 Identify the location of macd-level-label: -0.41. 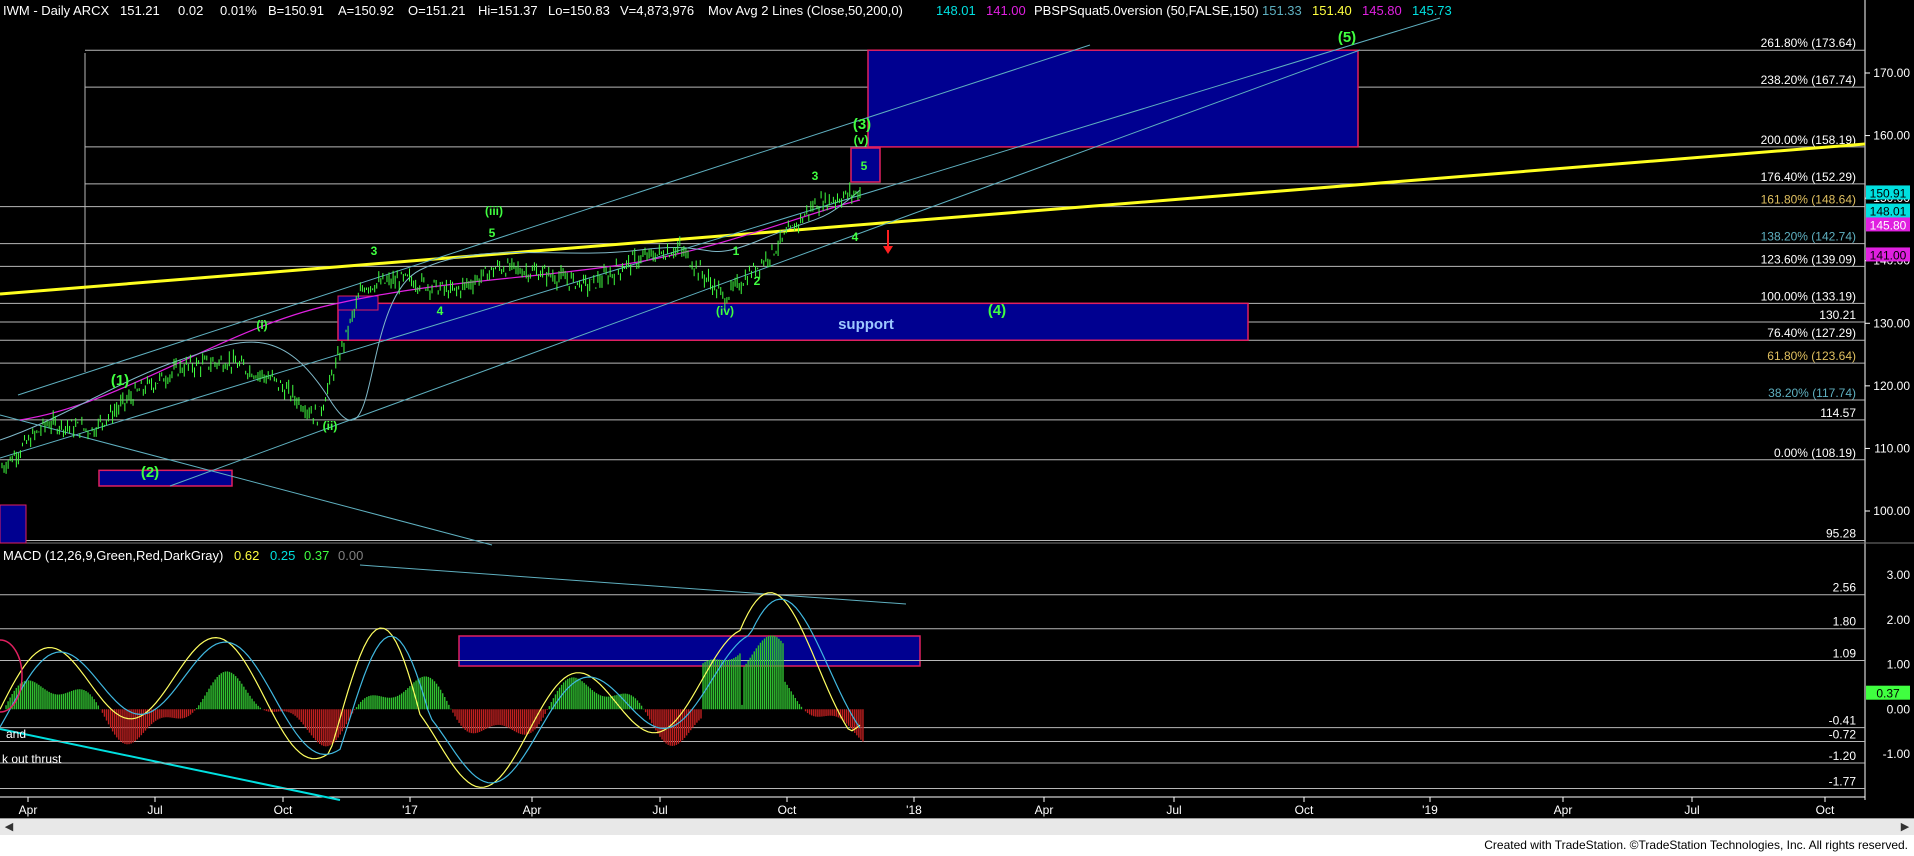
(1843, 721).